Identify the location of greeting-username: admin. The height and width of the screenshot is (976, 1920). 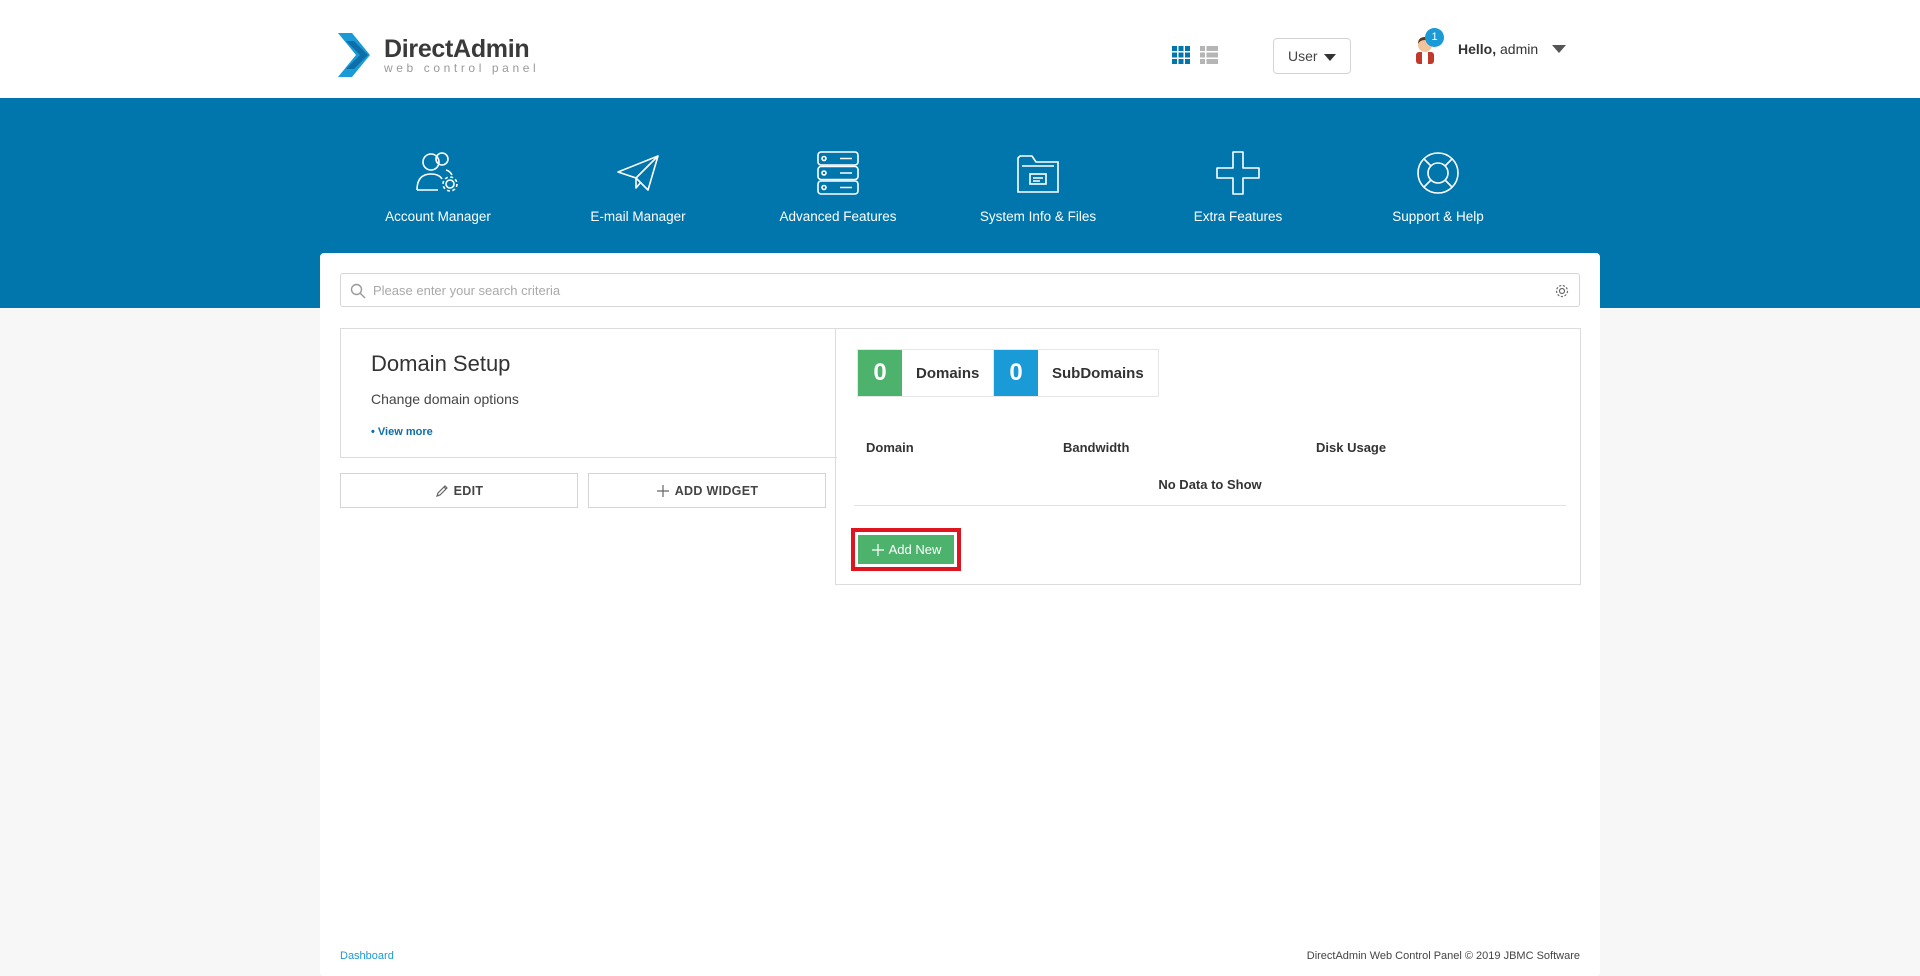
(1517, 49).